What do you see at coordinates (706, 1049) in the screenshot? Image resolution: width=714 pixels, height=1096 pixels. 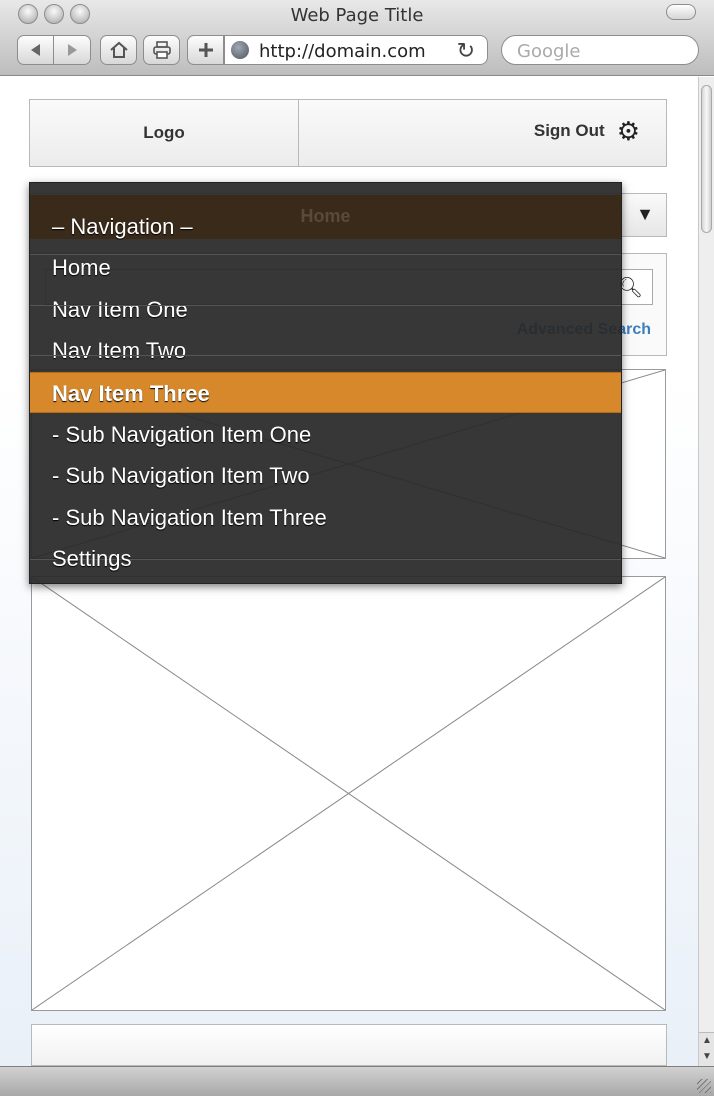 I see `scroll-arrows: ▲ ▼` at bounding box center [706, 1049].